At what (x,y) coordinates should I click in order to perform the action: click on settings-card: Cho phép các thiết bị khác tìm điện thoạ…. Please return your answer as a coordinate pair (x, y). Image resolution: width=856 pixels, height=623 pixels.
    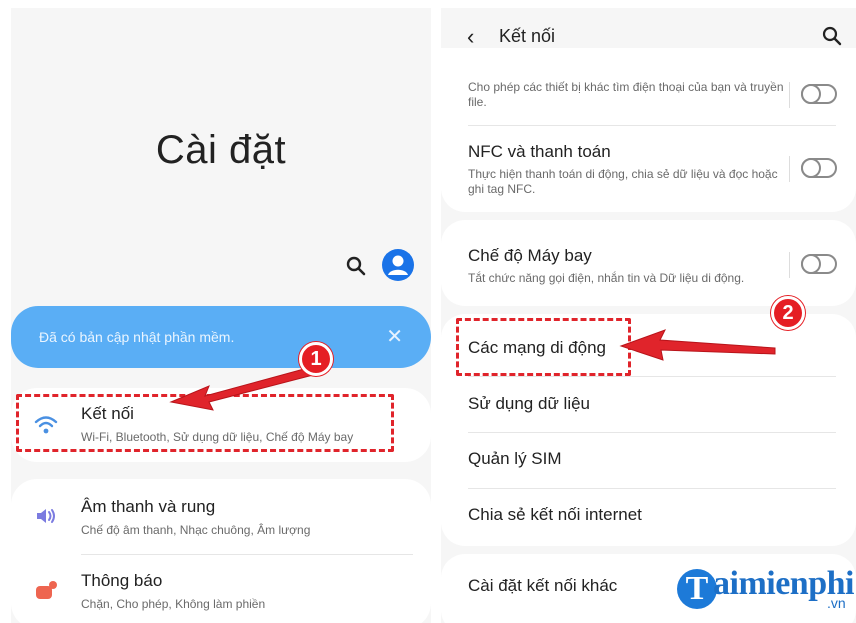
    Looking at the image, I should click on (648, 130).